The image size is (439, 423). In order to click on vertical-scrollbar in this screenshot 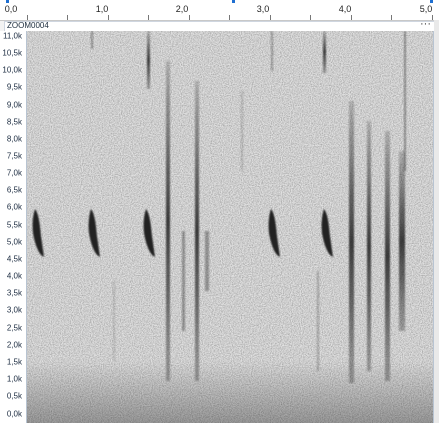, I will do `click(436, 221)`.